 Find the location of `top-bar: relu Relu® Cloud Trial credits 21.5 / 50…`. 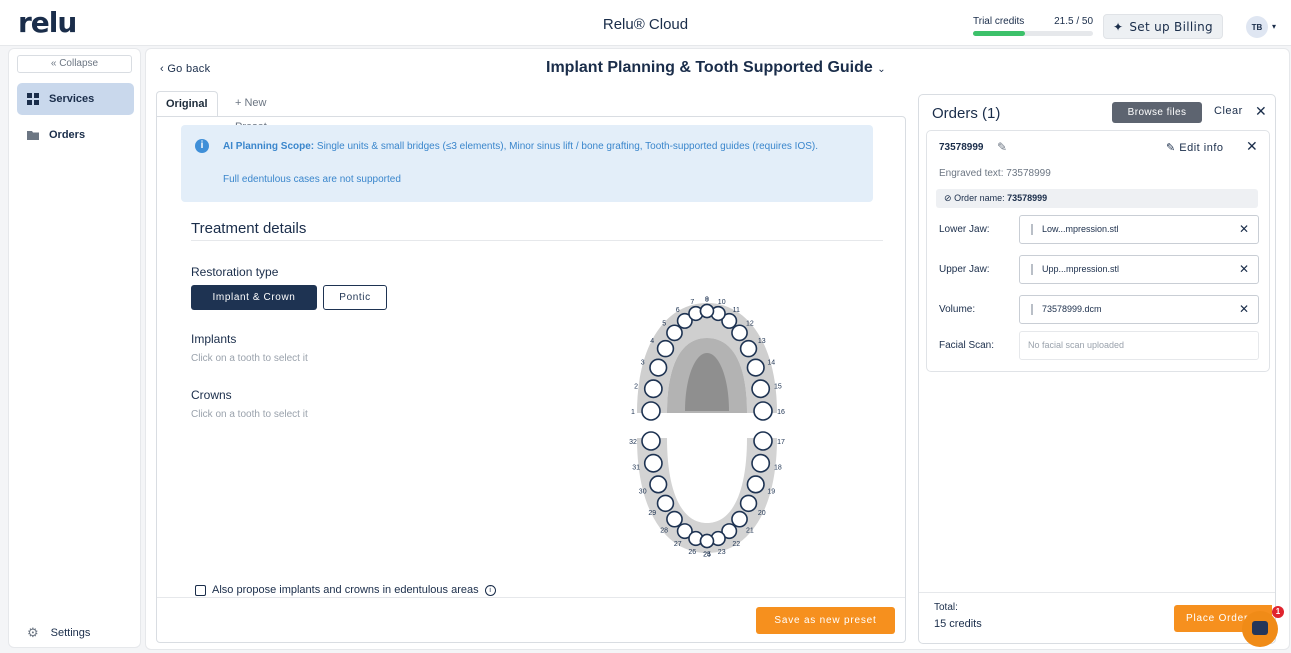

top-bar: relu Relu® Cloud Trial credits 21.5 / 50… is located at coordinates (645, 23).